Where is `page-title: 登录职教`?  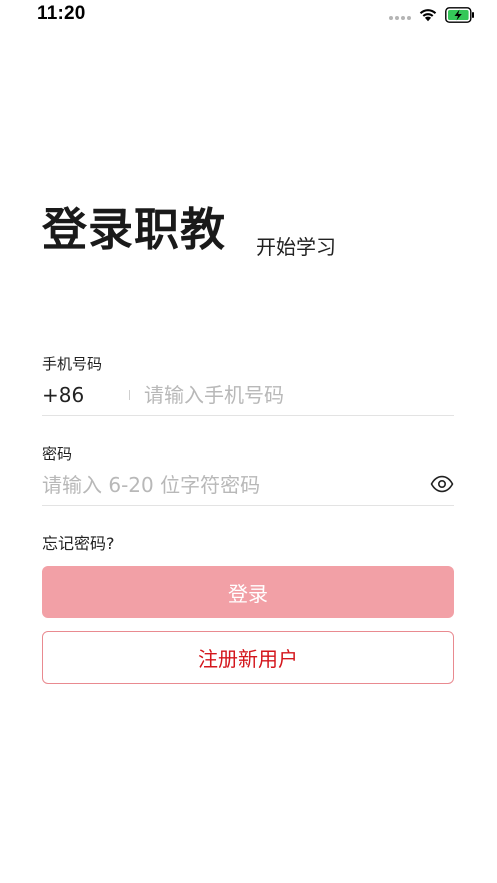 page-title: 登录职教 is located at coordinates (134, 229).